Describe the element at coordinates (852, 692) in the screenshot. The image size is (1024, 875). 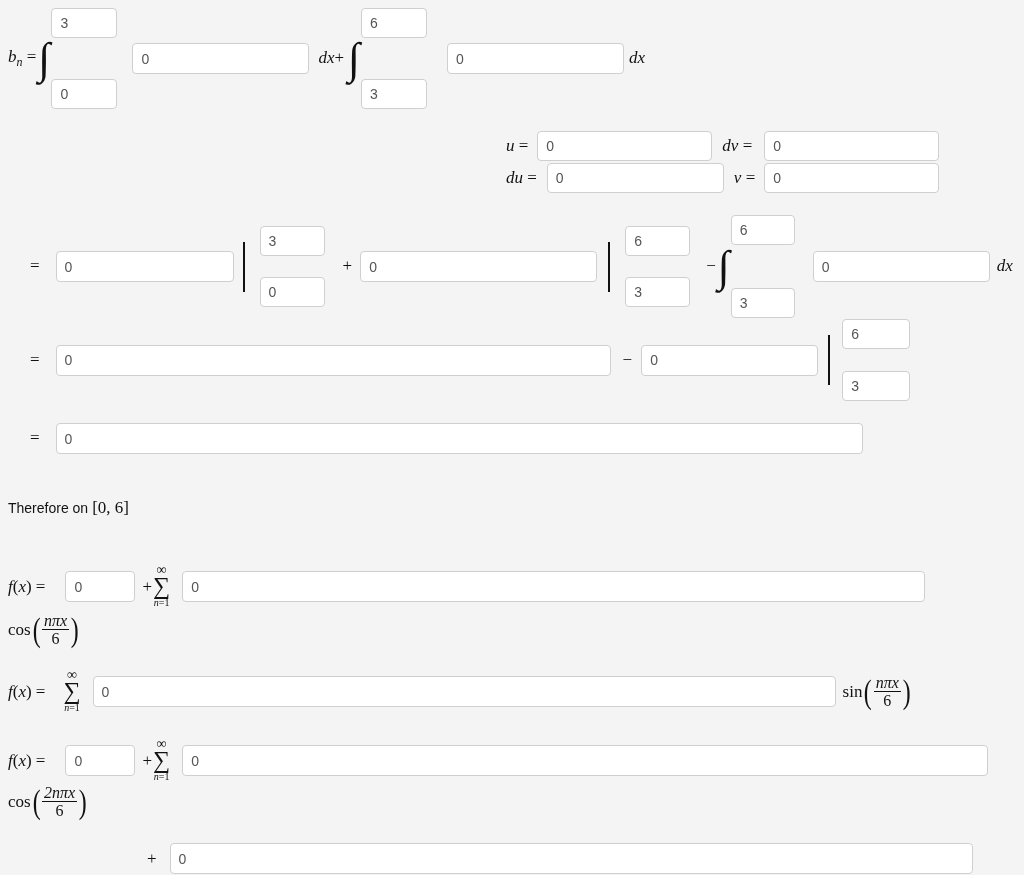
I see `function-name: sin` at that location.